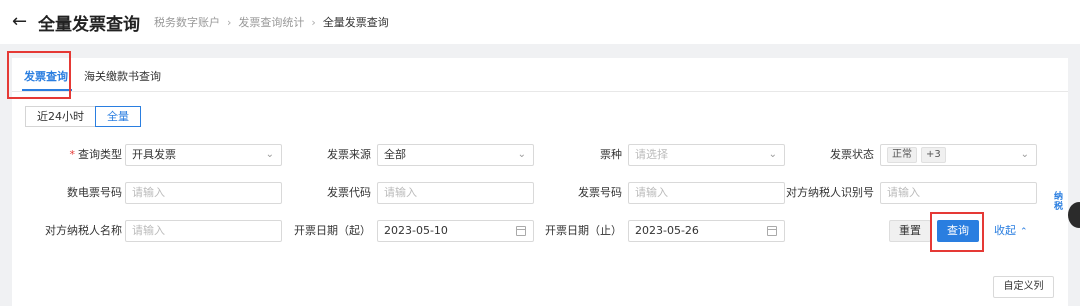 This screenshot has width=1080, height=306. What do you see at coordinates (349, 192) in the screenshot?
I see `invoice-code-label: 发票代码` at bounding box center [349, 192].